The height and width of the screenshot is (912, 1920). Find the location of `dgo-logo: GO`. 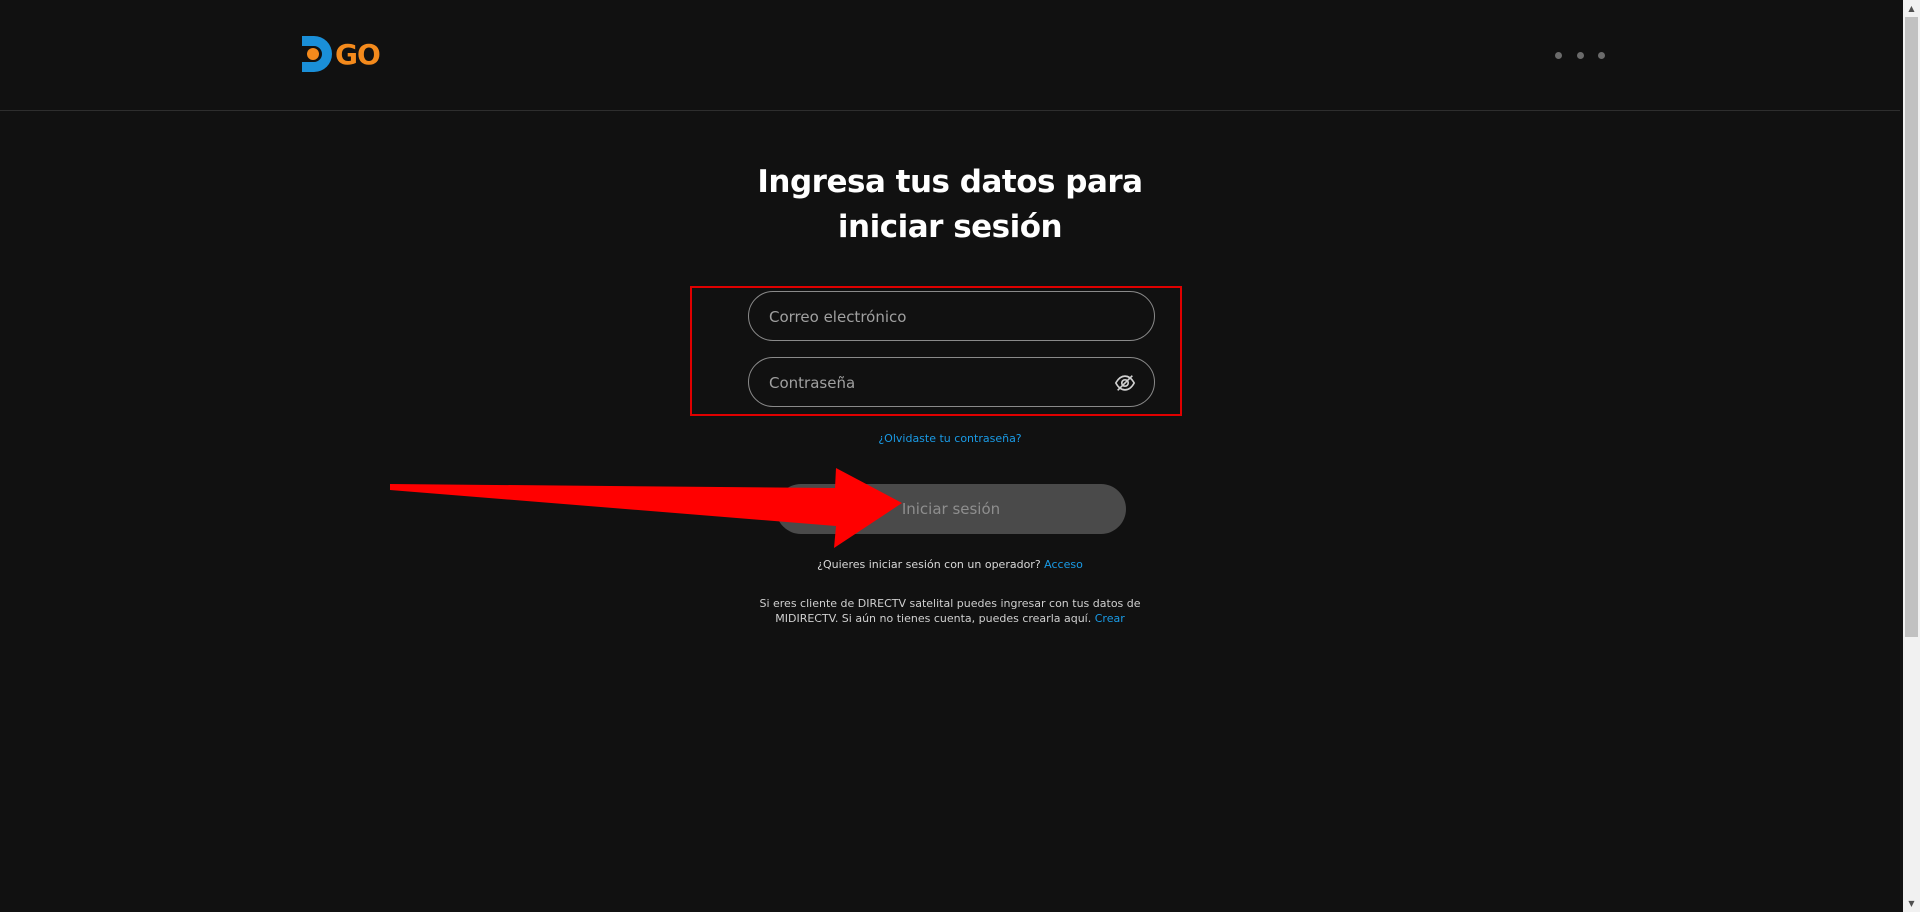

dgo-logo: GO is located at coordinates (340, 54).